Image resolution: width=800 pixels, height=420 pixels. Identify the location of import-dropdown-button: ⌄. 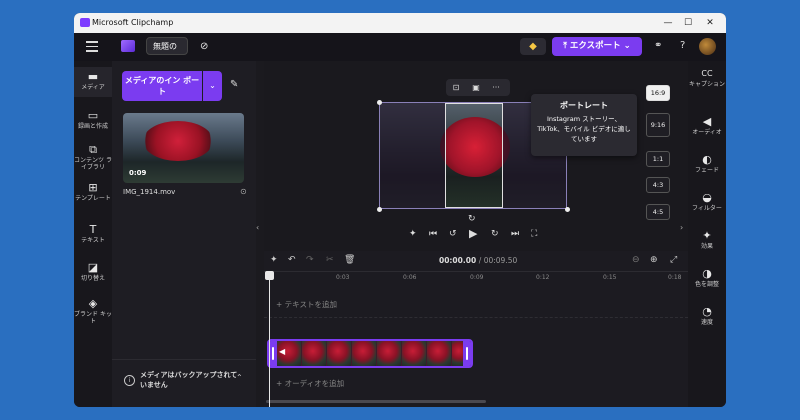
(212, 86).